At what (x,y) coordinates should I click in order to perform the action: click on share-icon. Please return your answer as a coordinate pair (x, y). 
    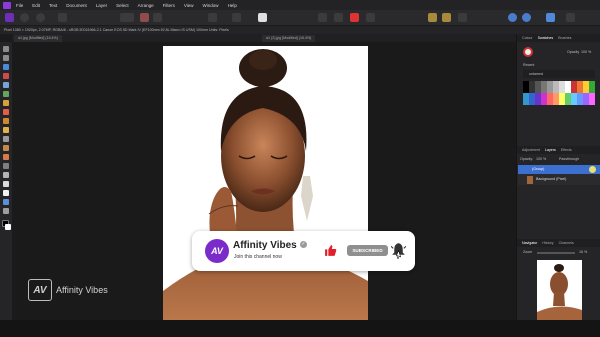
    Looking at the image, I should click on (62, 17).